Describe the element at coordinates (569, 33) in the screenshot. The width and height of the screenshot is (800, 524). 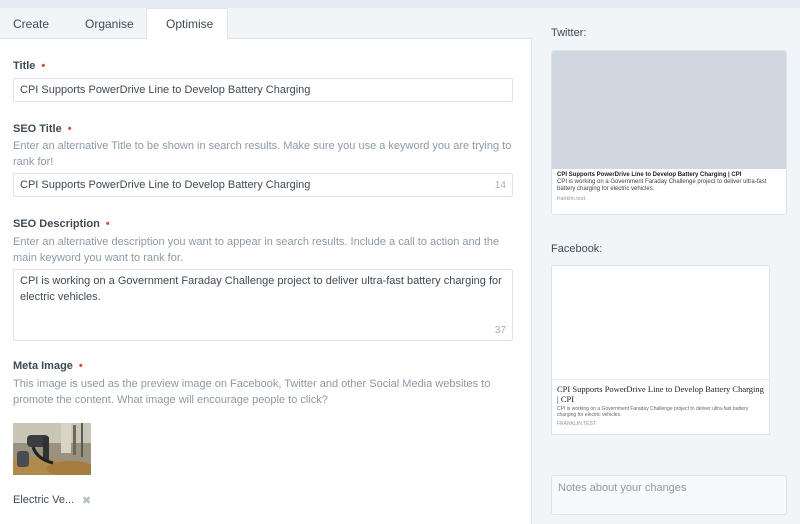
I see `twitter-label: Twitter:` at that location.